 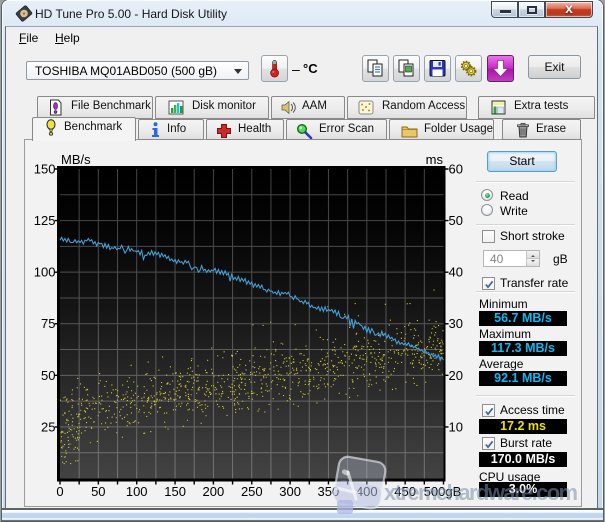 What do you see at coordinates (481, 492) in the screenshot?
I see `svg-text: xtremehardware.com` at bounding box center [481, 492].